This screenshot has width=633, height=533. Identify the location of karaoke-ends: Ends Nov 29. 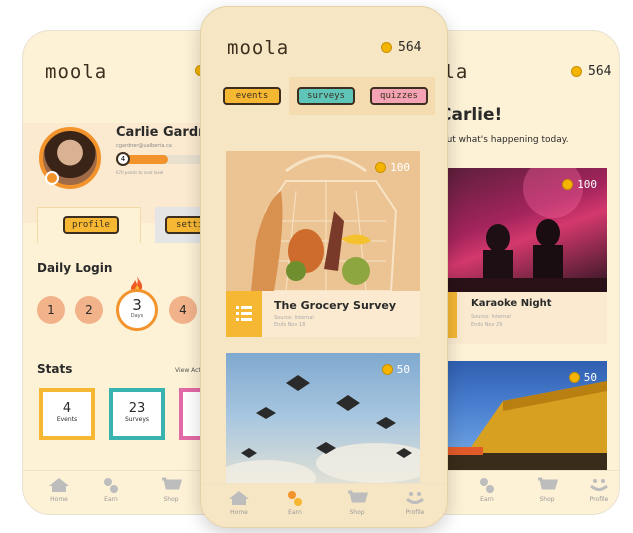
(487, 325).